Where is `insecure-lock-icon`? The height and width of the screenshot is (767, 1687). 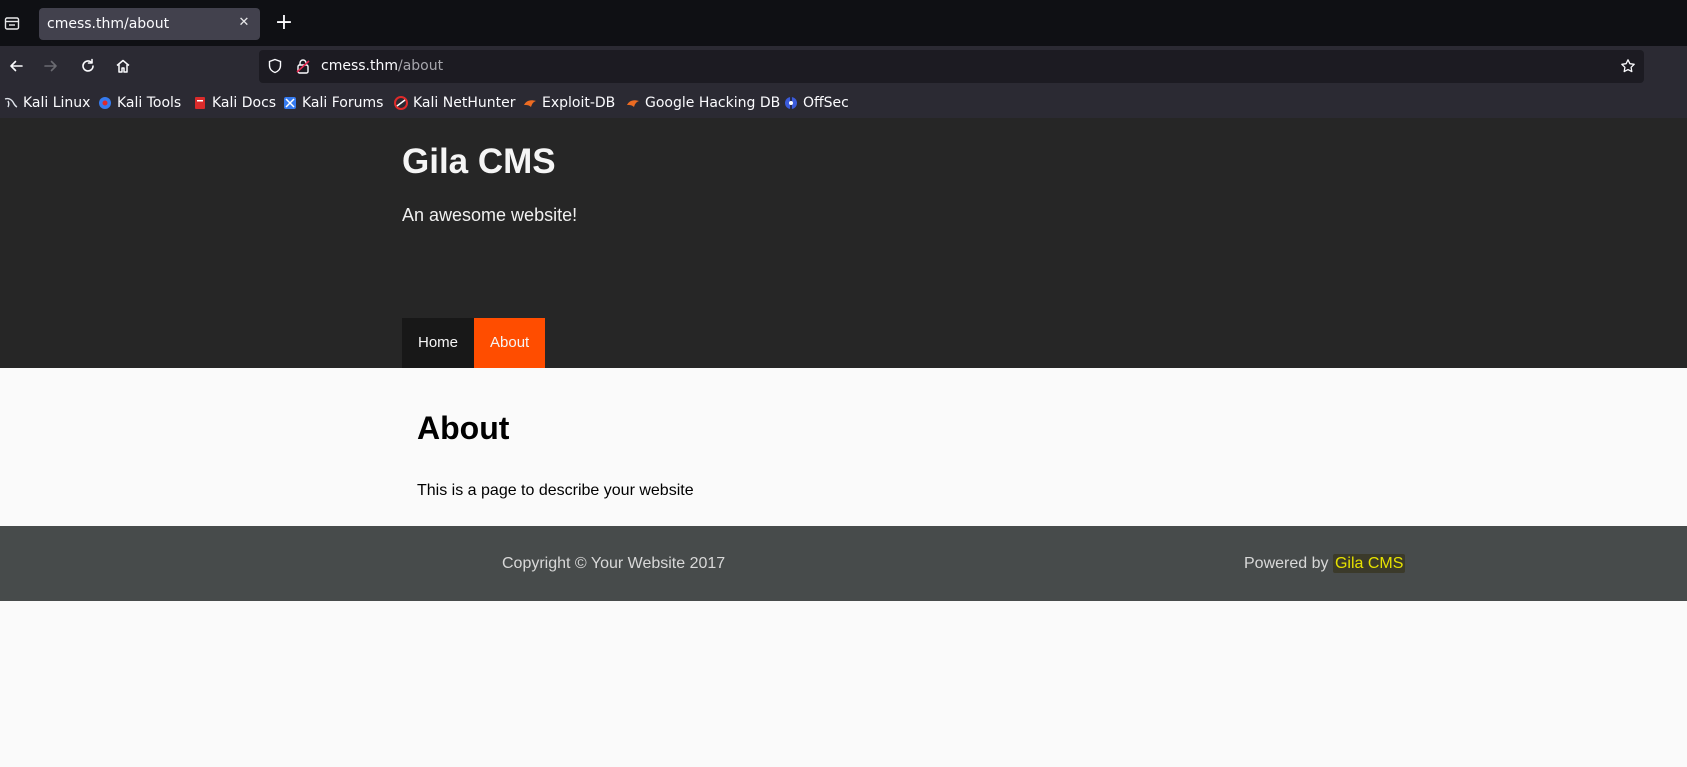
insecure-lock-icon is located at coordinates (303, 68).